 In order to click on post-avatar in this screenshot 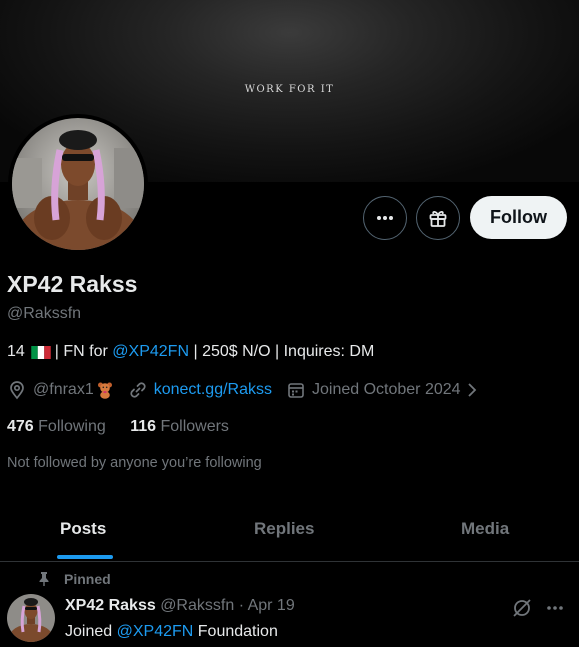, I will do `click(31, 618)`.